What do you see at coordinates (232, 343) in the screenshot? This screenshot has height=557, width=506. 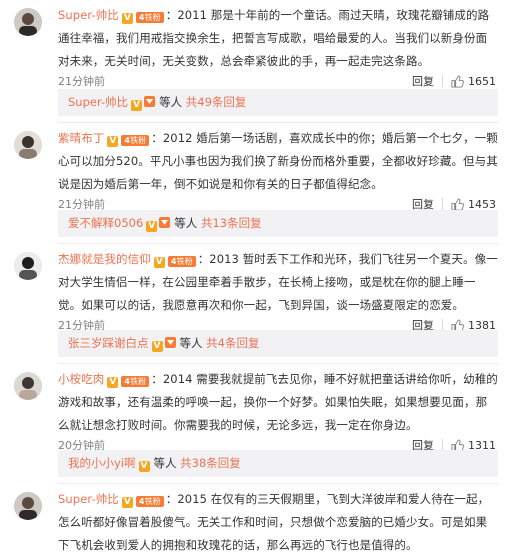 I see `subreply-count-link: 共4条回复` at bounding box center [232, 343].